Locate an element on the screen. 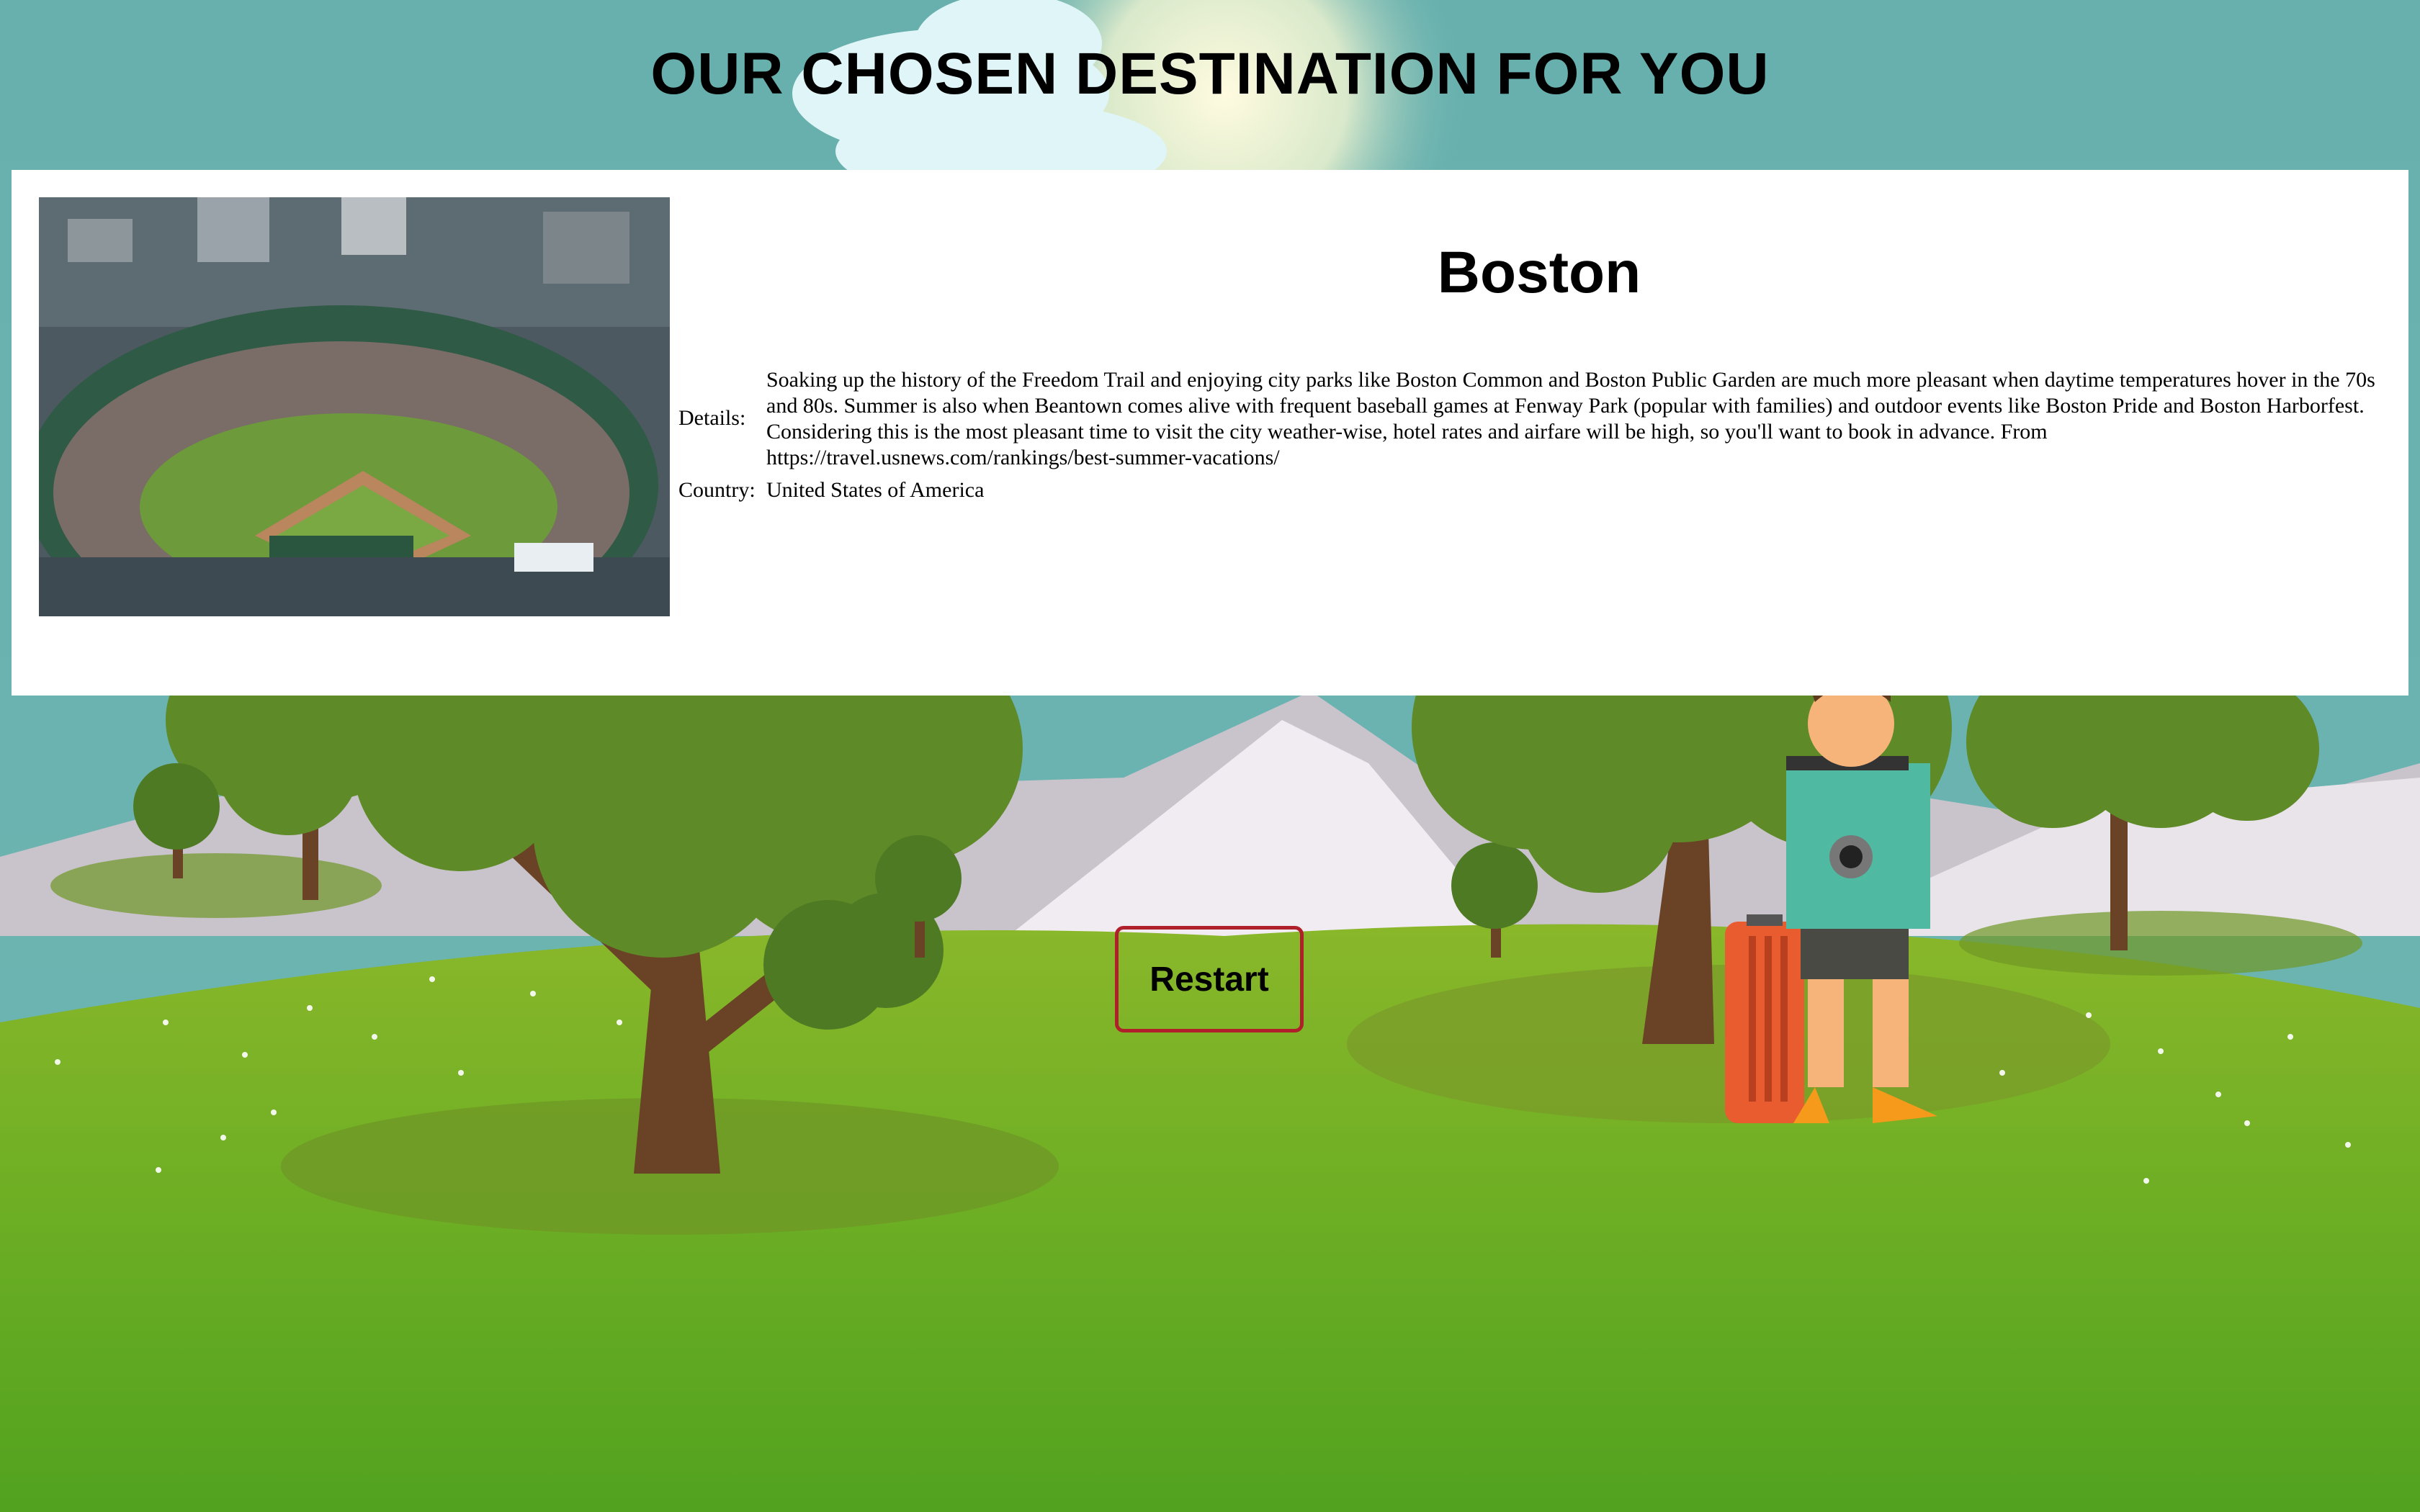  destination-country: United States of America is located at coordinates (875, 490).